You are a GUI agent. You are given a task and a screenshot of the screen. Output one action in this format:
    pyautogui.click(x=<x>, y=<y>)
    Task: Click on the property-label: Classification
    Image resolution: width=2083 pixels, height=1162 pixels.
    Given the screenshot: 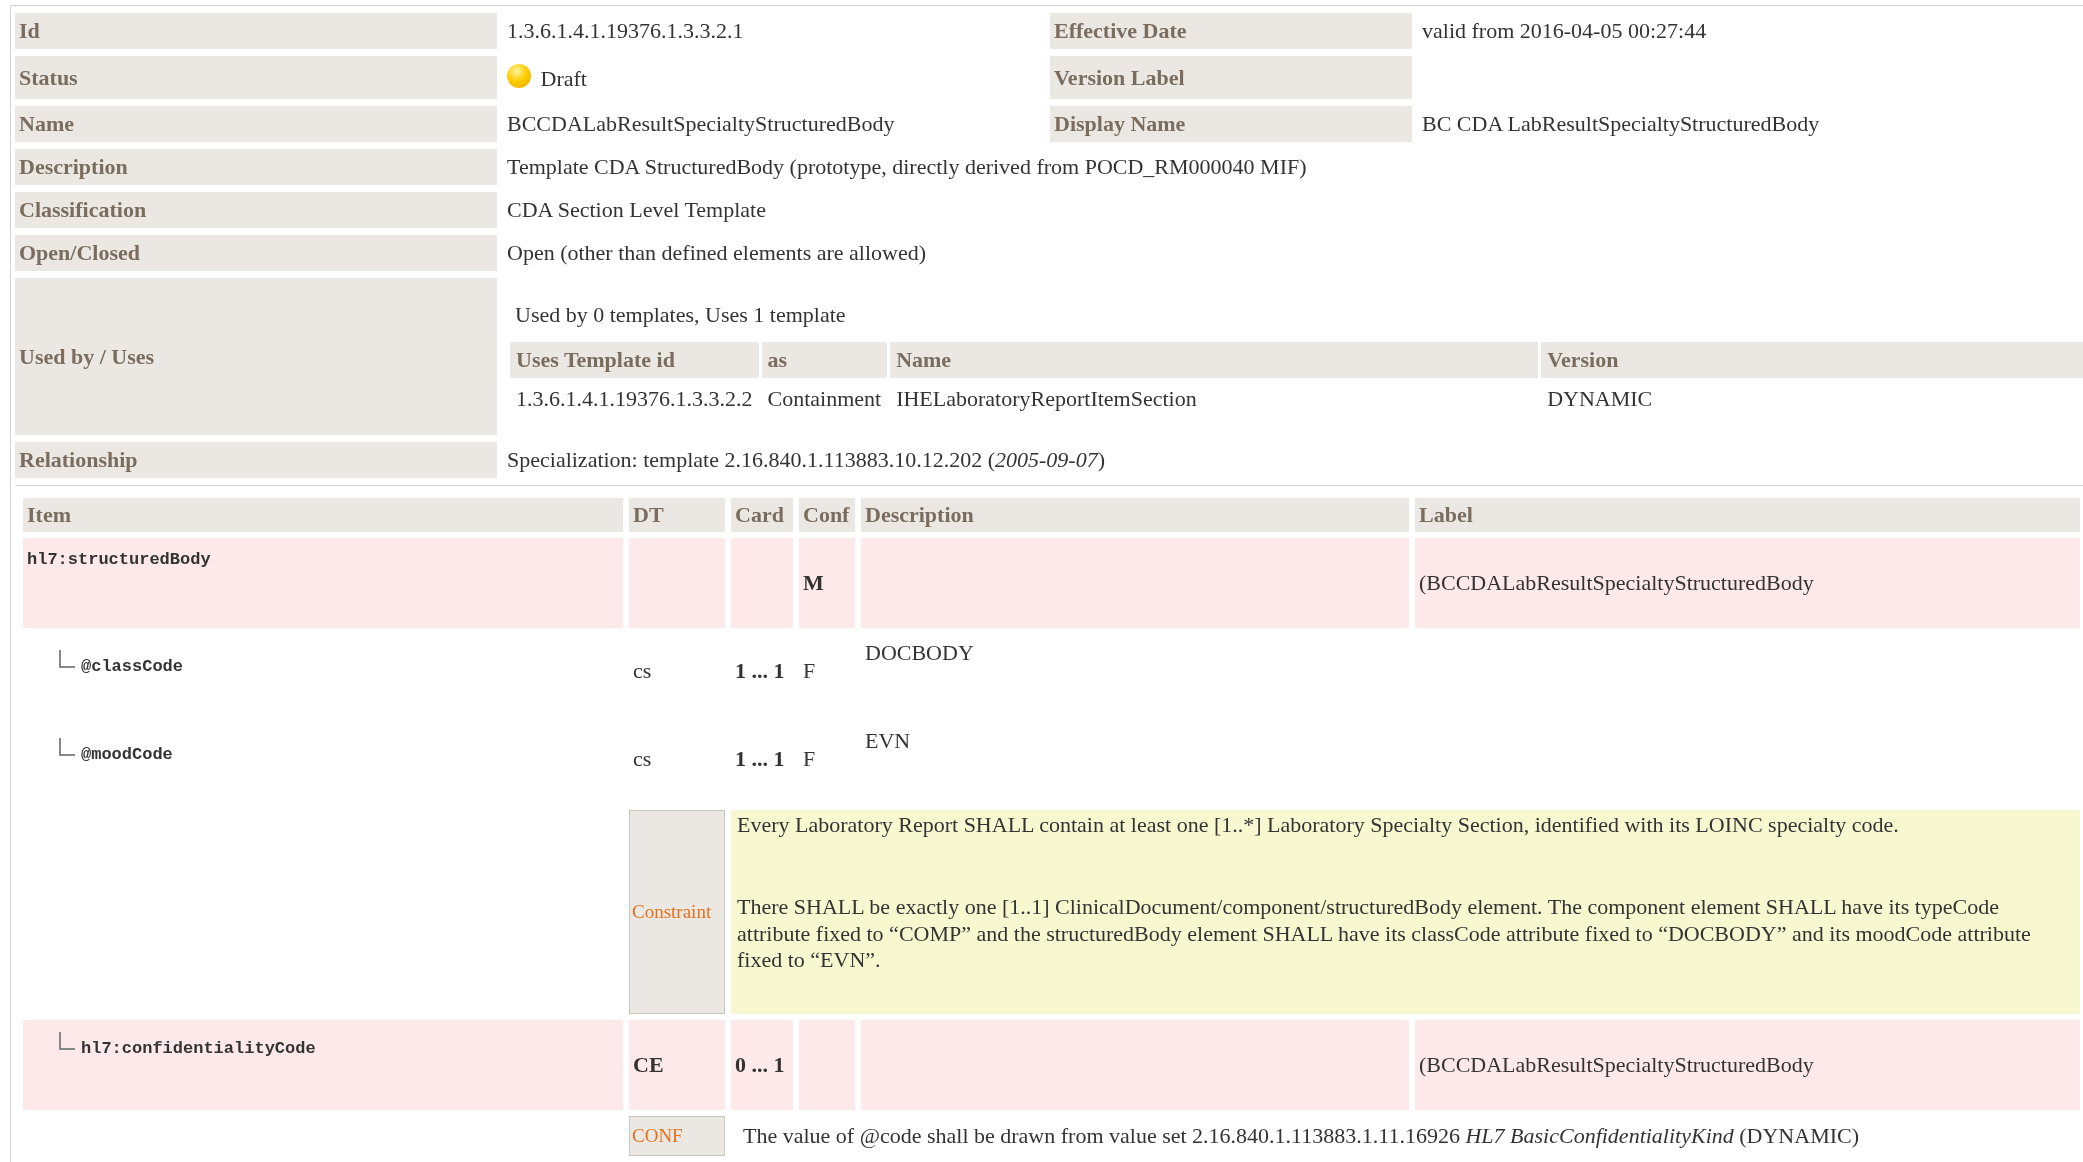 What is the action you would take?
    pyautogui.click(x=256, y=210)
    